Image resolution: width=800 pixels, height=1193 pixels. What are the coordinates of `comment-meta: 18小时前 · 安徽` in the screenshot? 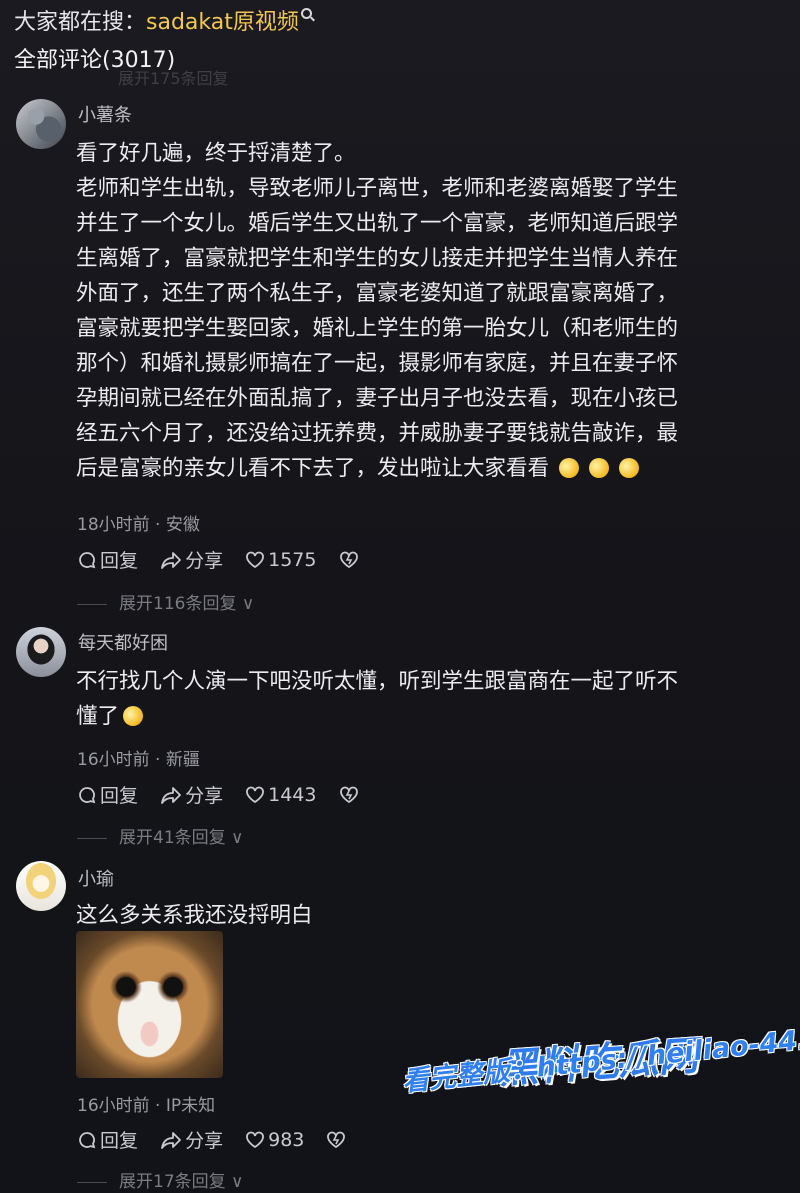 It's located at (138, 525).